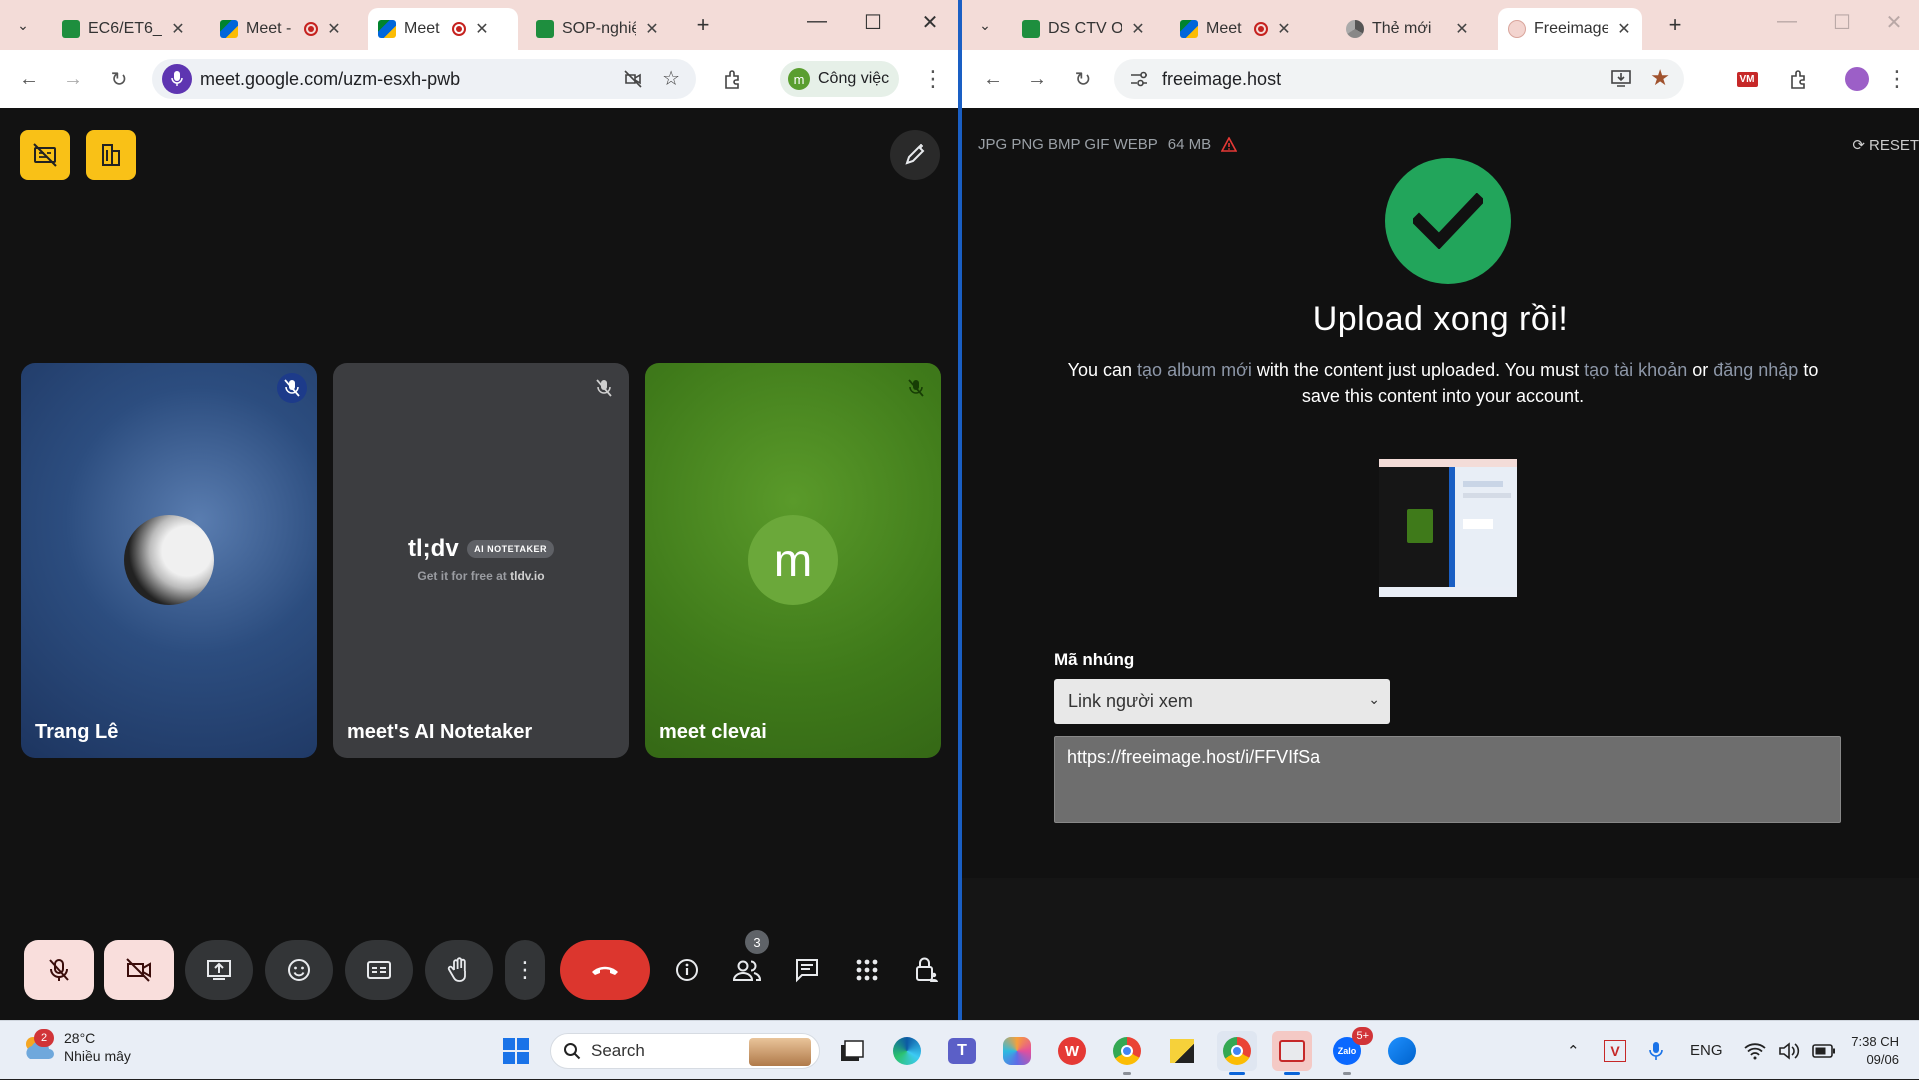 Image resolution: width=1919 pixels, height=1080 pixels. I want to click on v-icon: V, so click(1615, 1050).